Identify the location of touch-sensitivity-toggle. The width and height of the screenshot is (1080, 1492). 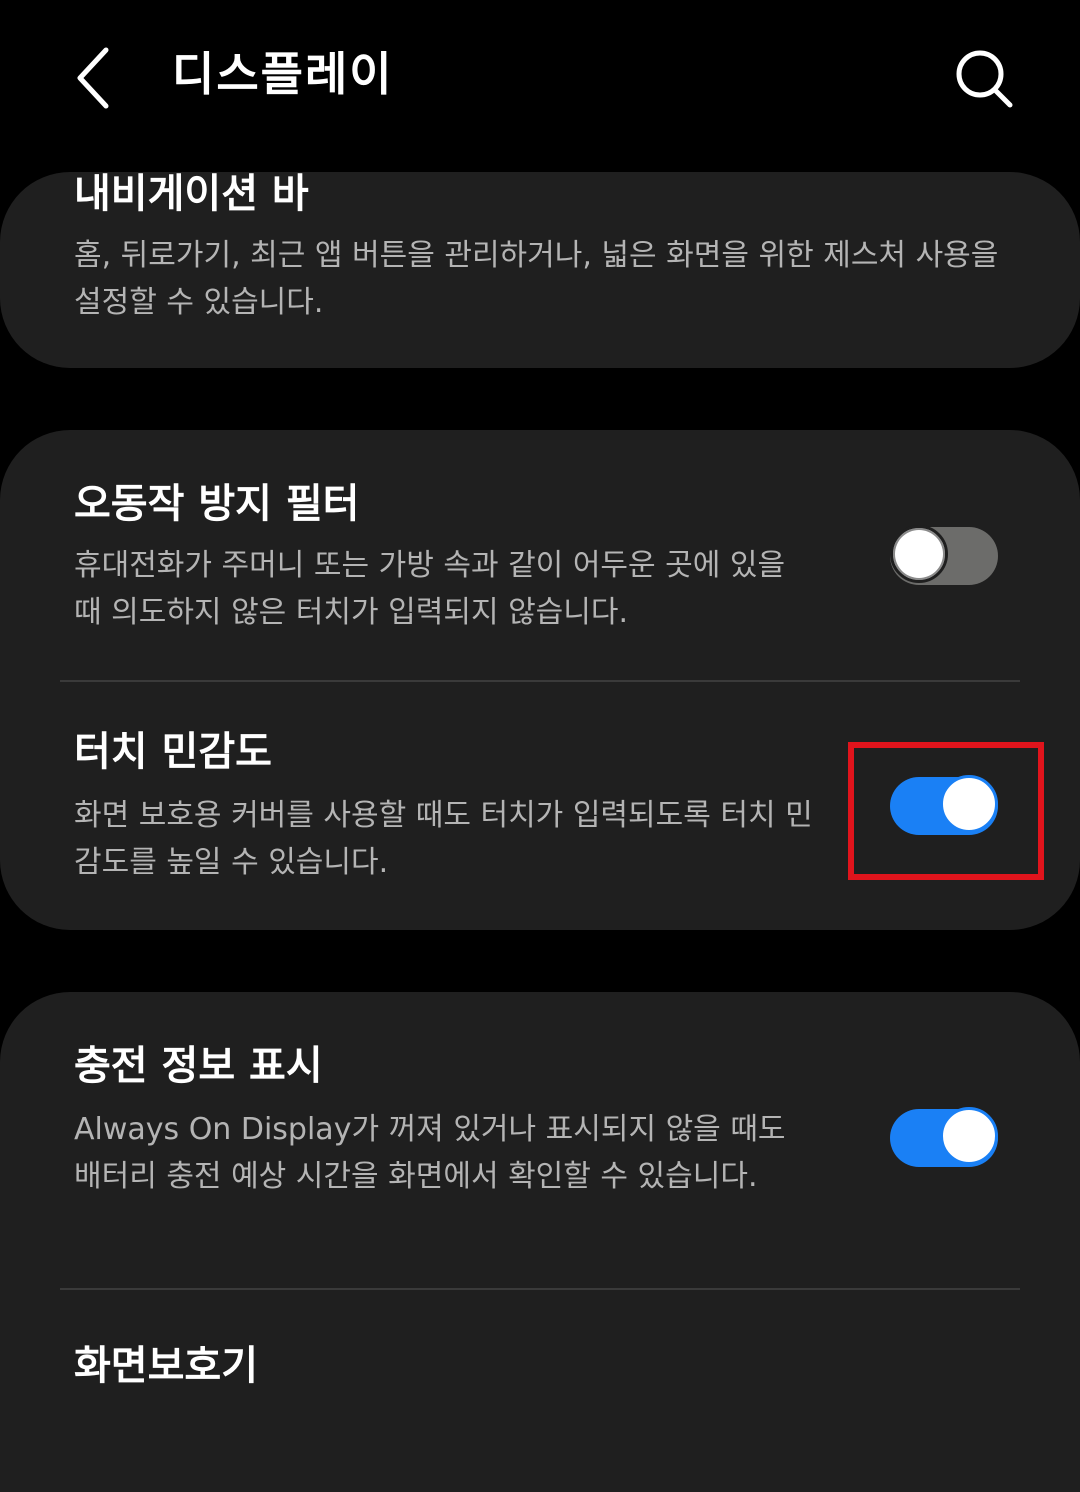
(944, 805).